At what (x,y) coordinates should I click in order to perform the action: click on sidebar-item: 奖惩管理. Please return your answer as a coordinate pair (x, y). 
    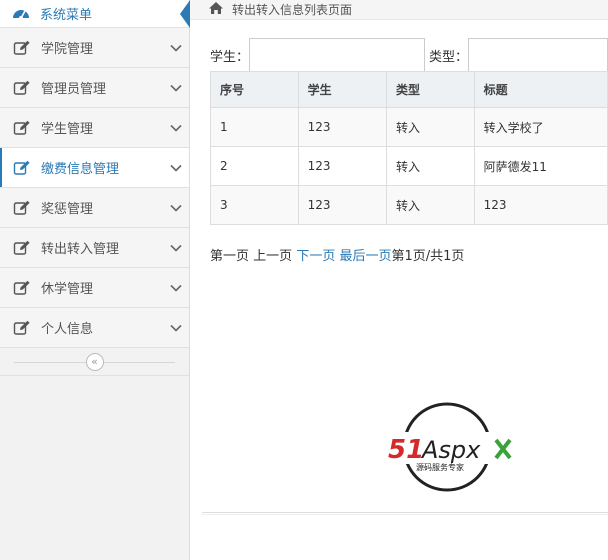
    Looking at the image, I should click on (94, 208).